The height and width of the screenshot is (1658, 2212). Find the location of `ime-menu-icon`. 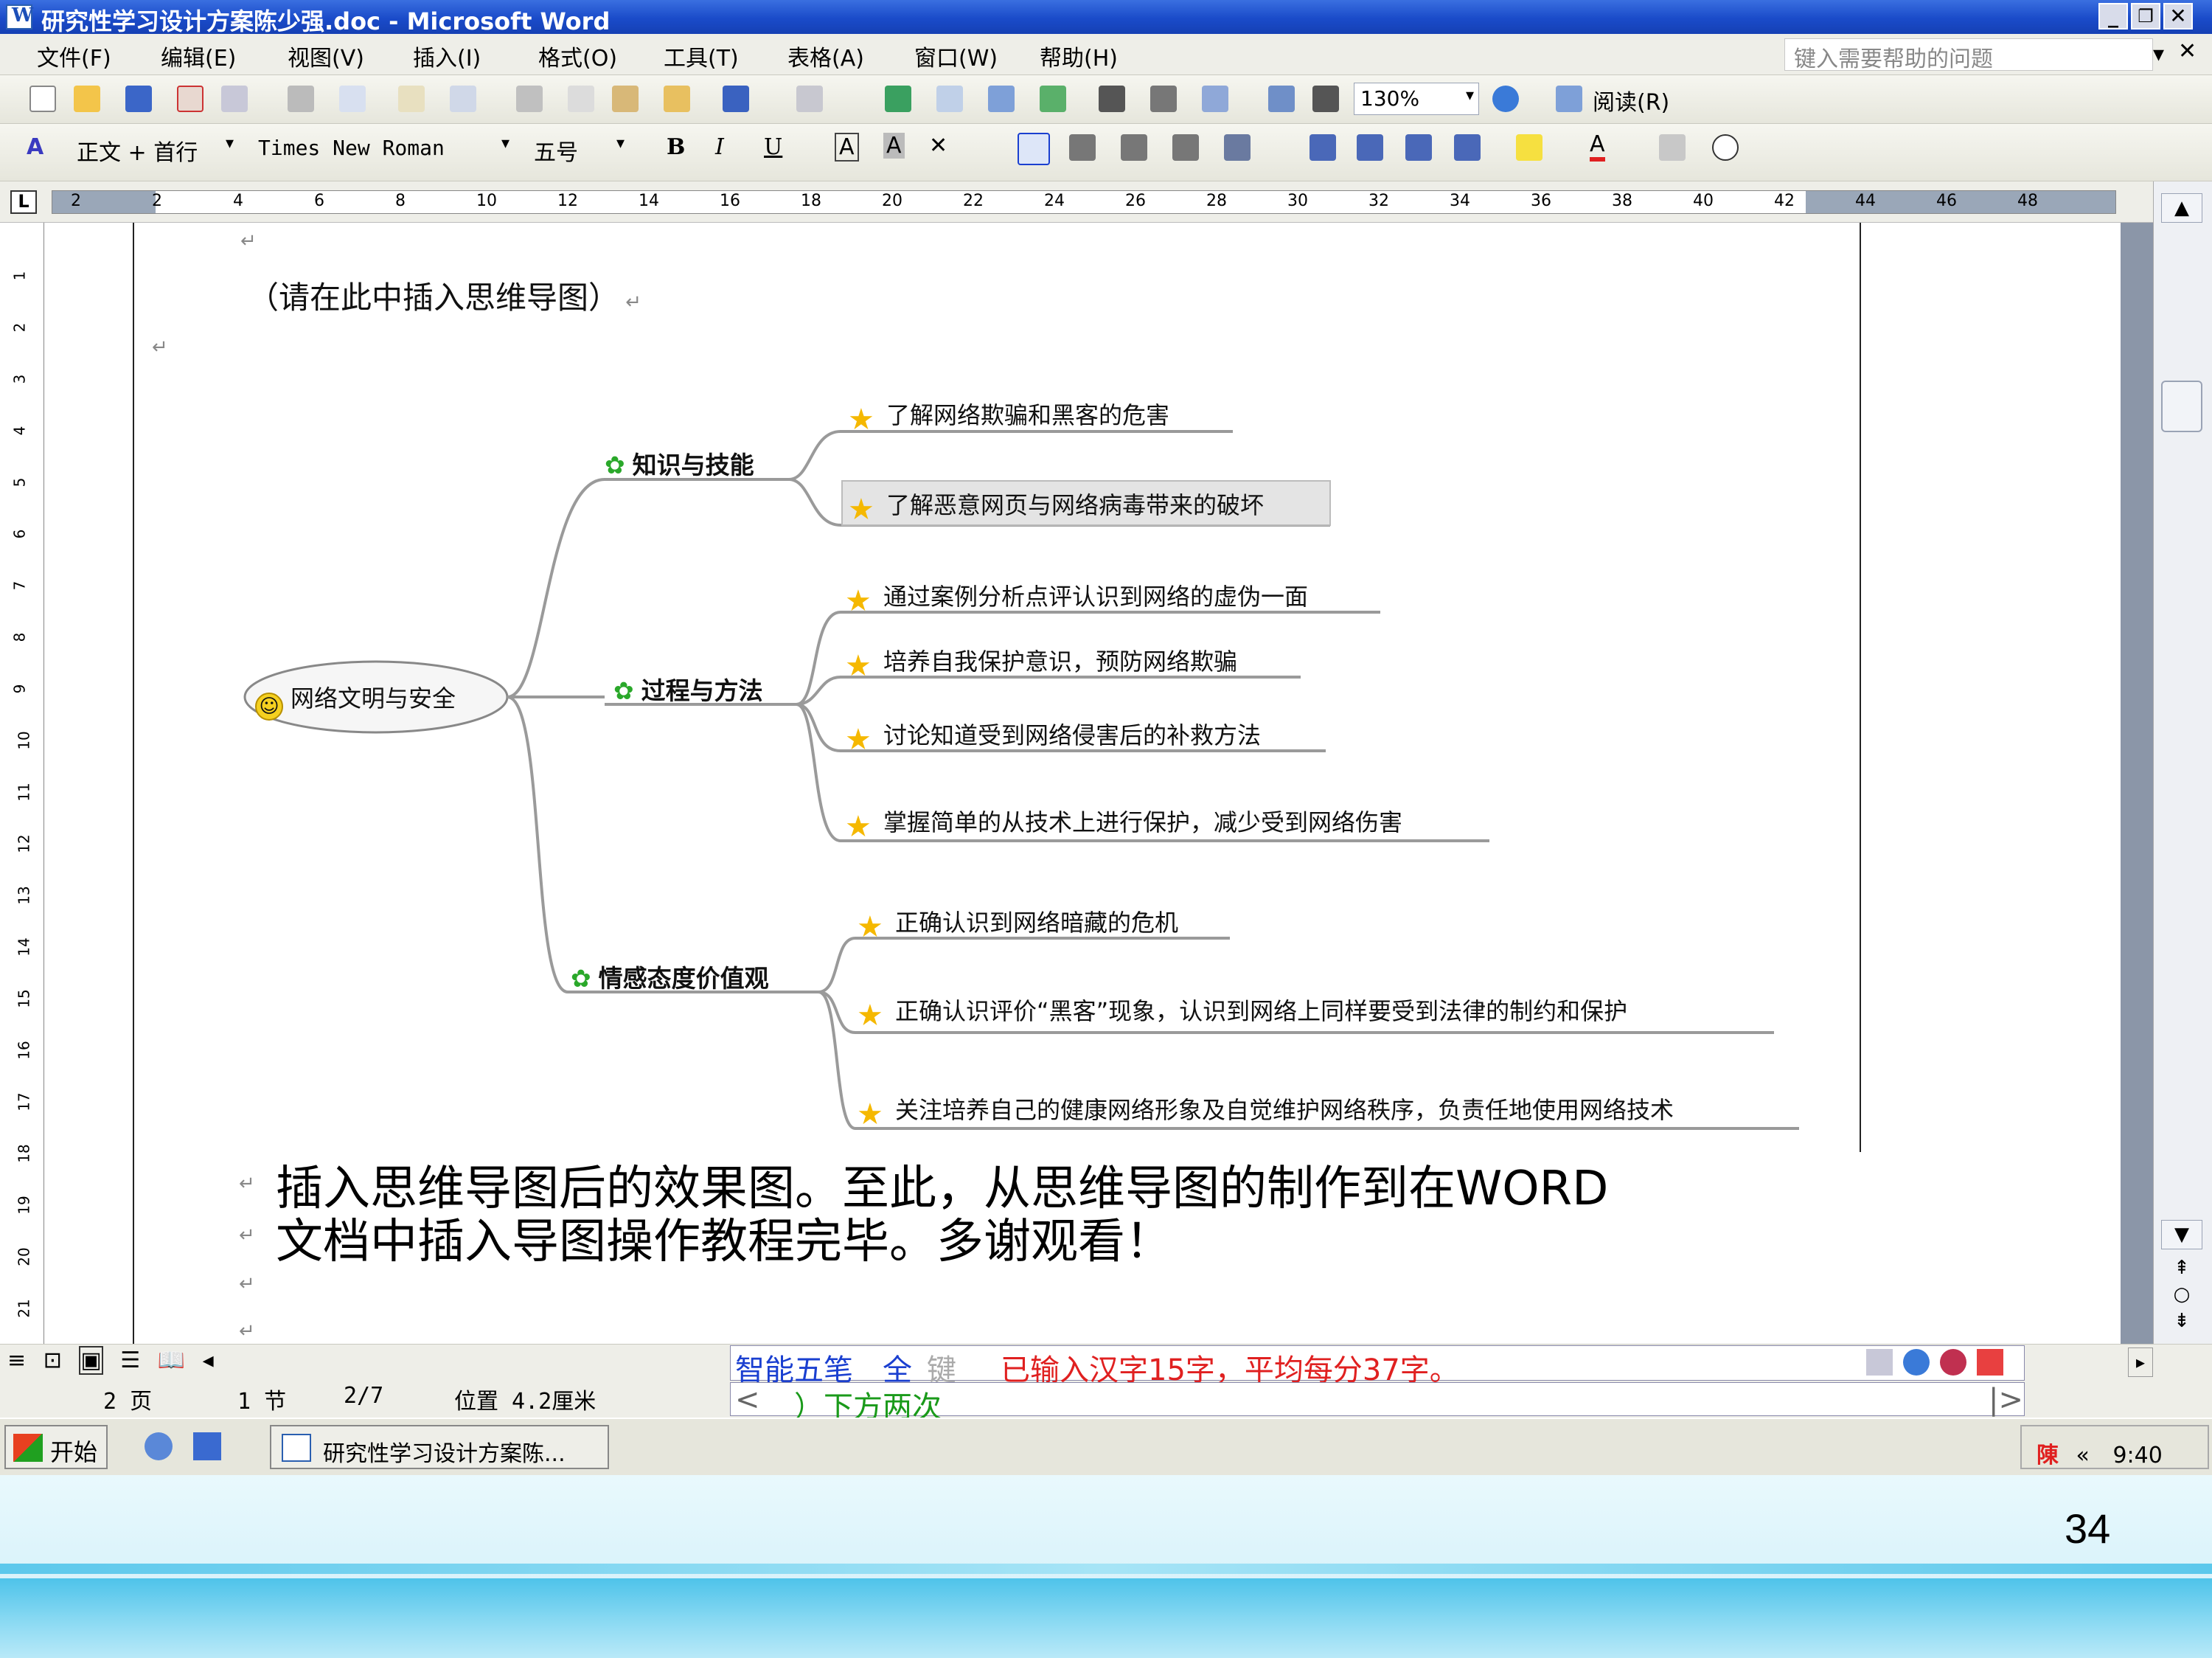

ime-menu-icon is located at coordinates (1990, 1362).